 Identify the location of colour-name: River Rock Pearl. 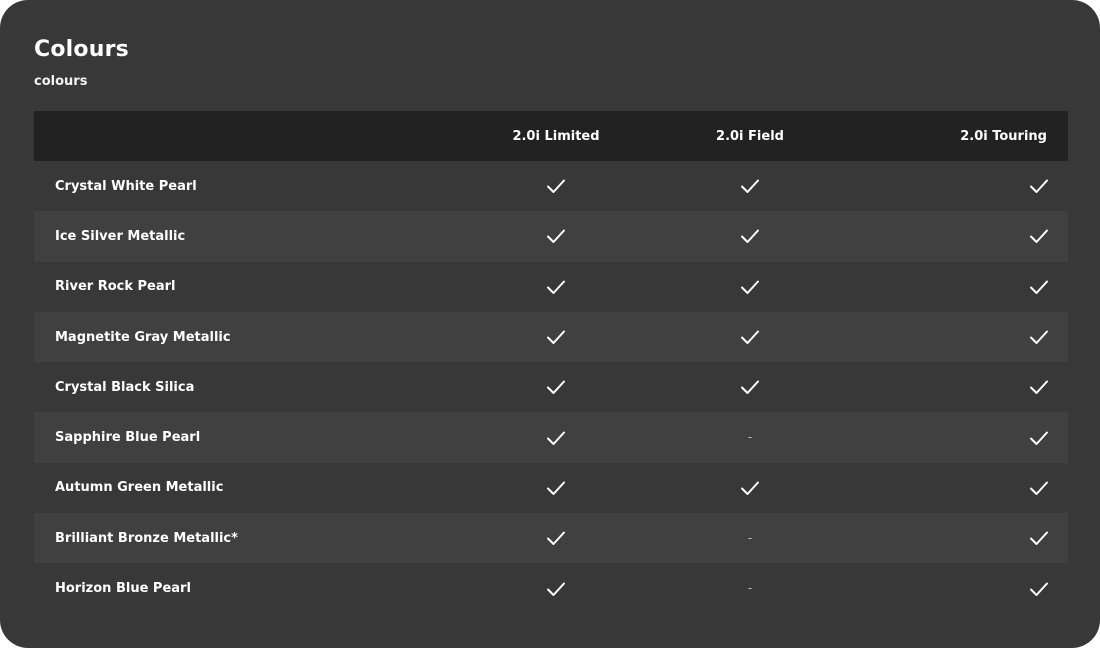
(115, 287).